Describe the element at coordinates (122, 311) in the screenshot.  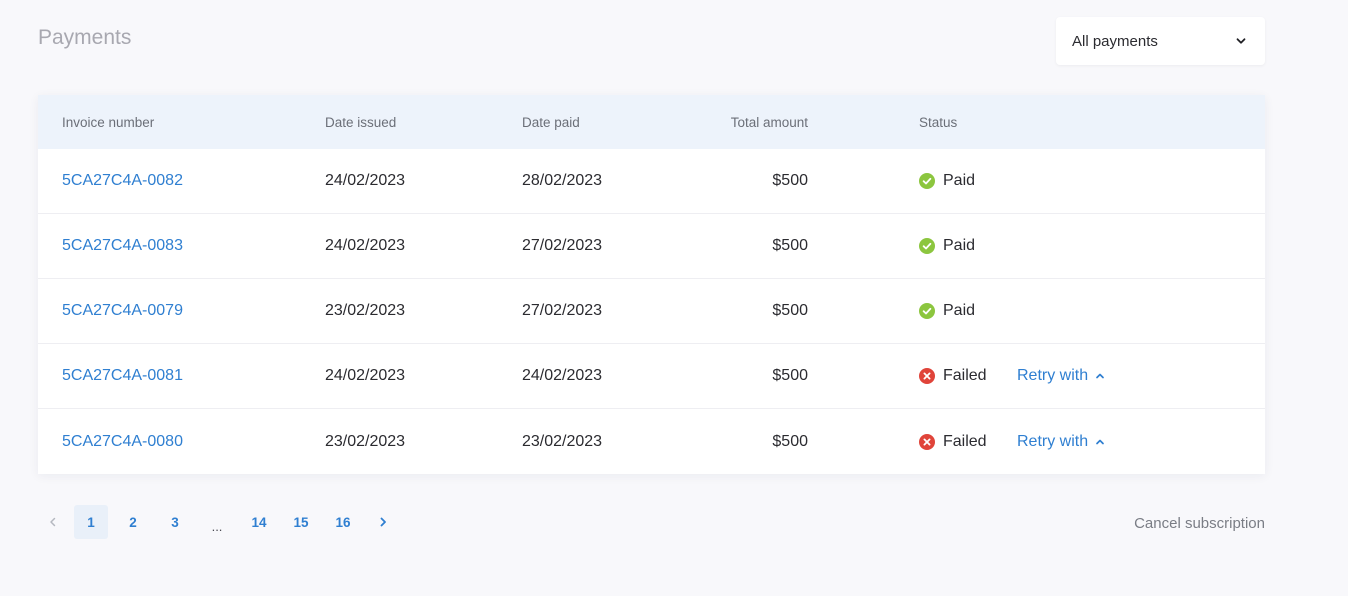
I see `invoice-number-link: 5CA27C4A-0079` at that location.